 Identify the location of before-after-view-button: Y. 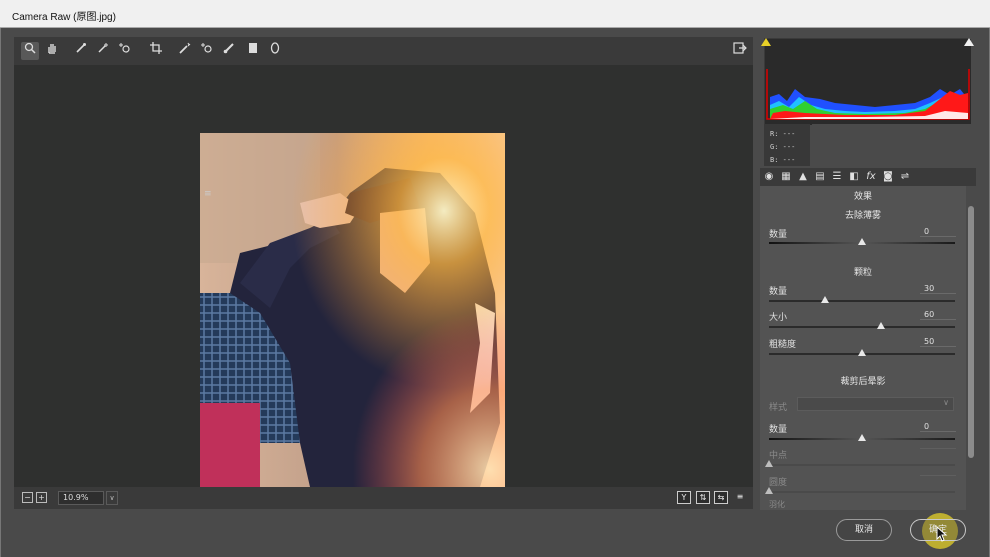
(684, 497).